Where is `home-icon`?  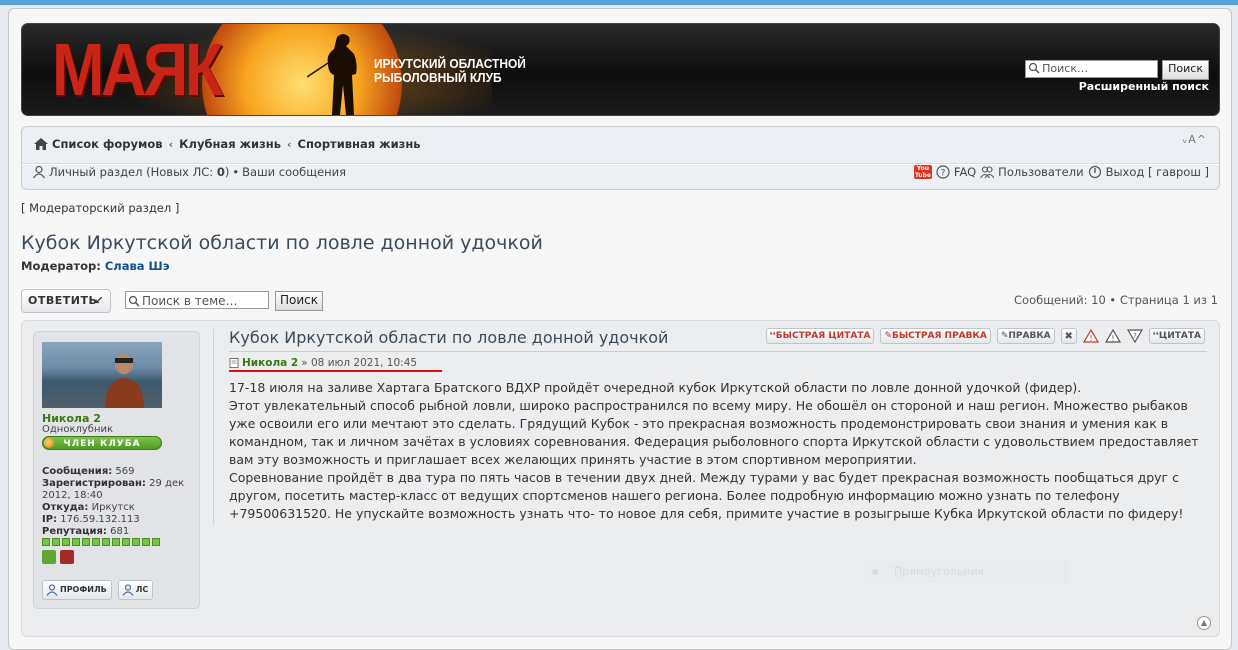 home-icon is located at coordinates (41, 144).